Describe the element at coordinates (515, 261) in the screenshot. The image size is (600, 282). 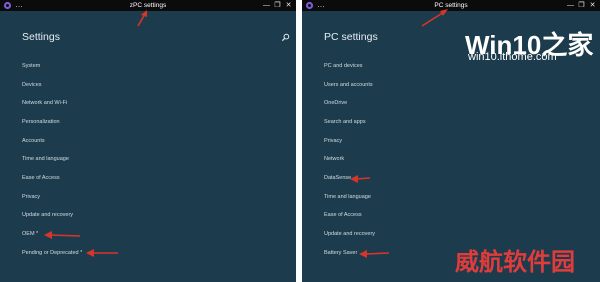
I see `watermark-stamp: 威航软件园` at that location.